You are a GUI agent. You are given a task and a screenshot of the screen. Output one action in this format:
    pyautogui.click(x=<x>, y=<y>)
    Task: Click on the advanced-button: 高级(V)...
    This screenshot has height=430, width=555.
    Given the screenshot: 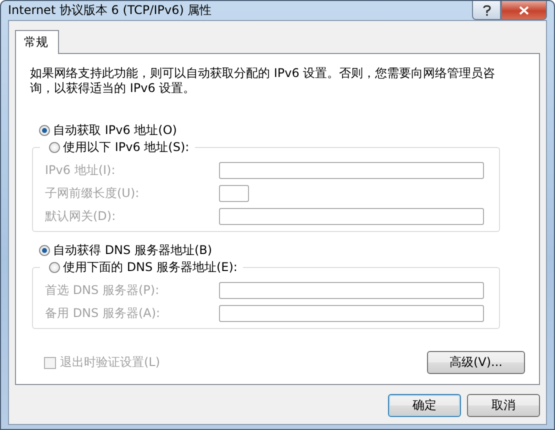 What is the action you would take?
    pyautogui.click(x=476, y=362)
    